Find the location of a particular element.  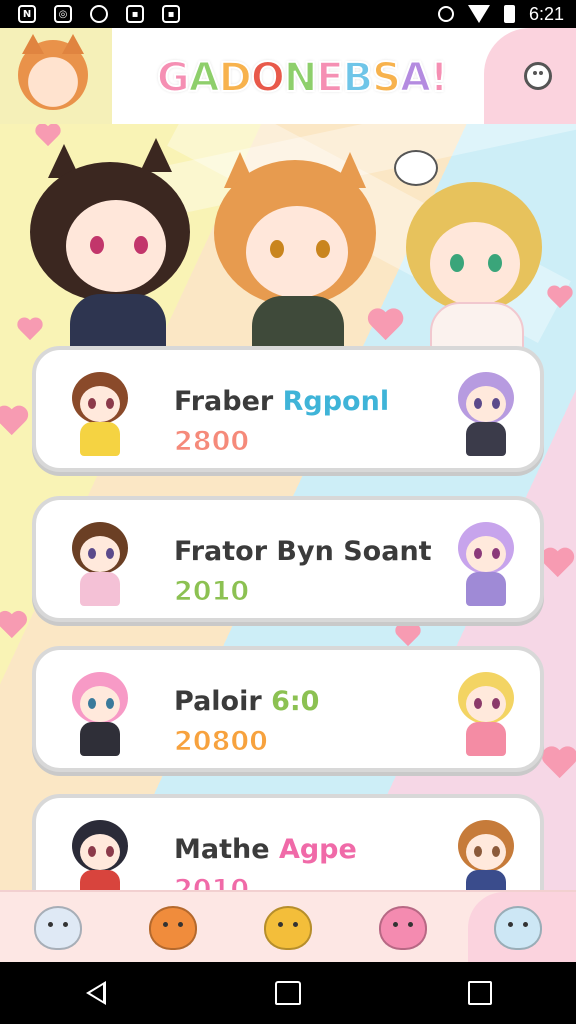

player-name-part: Paloir is located at coordinates (223, 701).